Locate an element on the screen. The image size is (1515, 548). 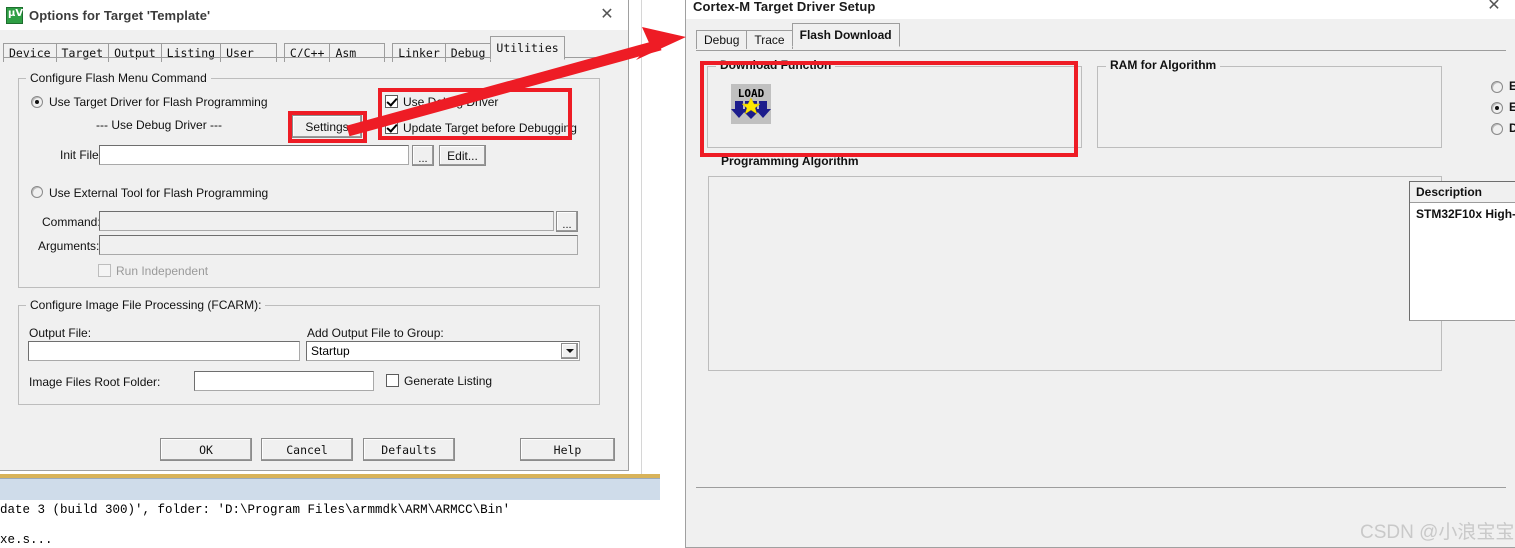
tab-label: Debug is located at coordinates (722, 40).